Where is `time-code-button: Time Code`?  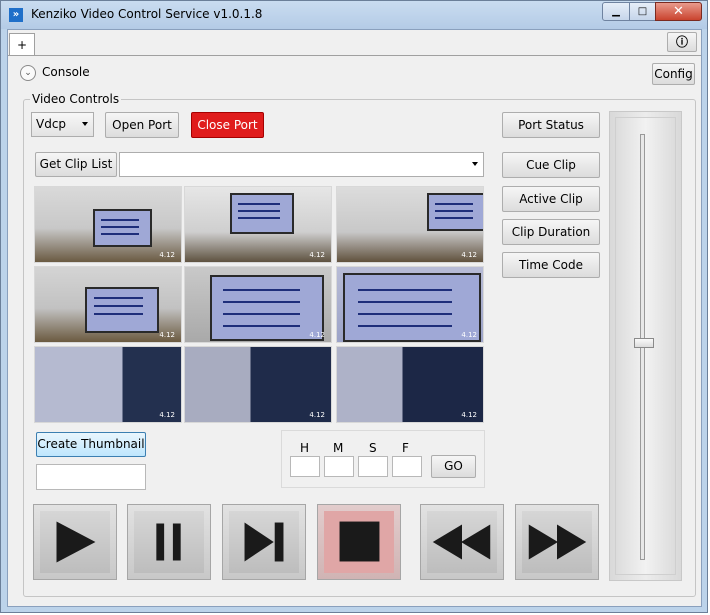 time-code-button: Time Code is located at coordinates (551, 265).